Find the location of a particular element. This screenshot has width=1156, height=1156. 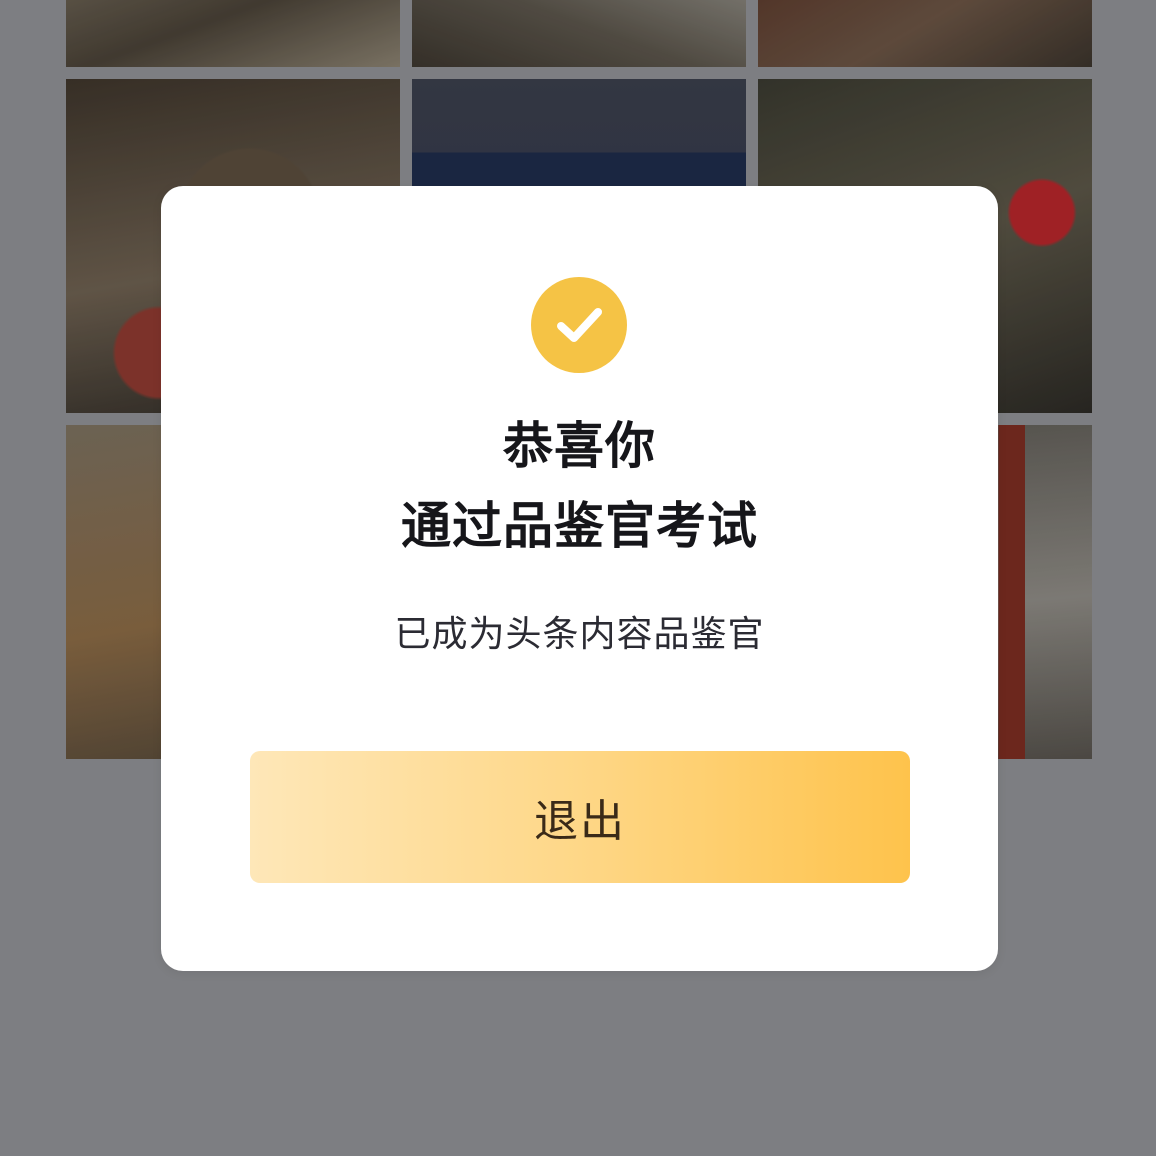

exit-button-label: 退出 is located at coordinates (580, 821).